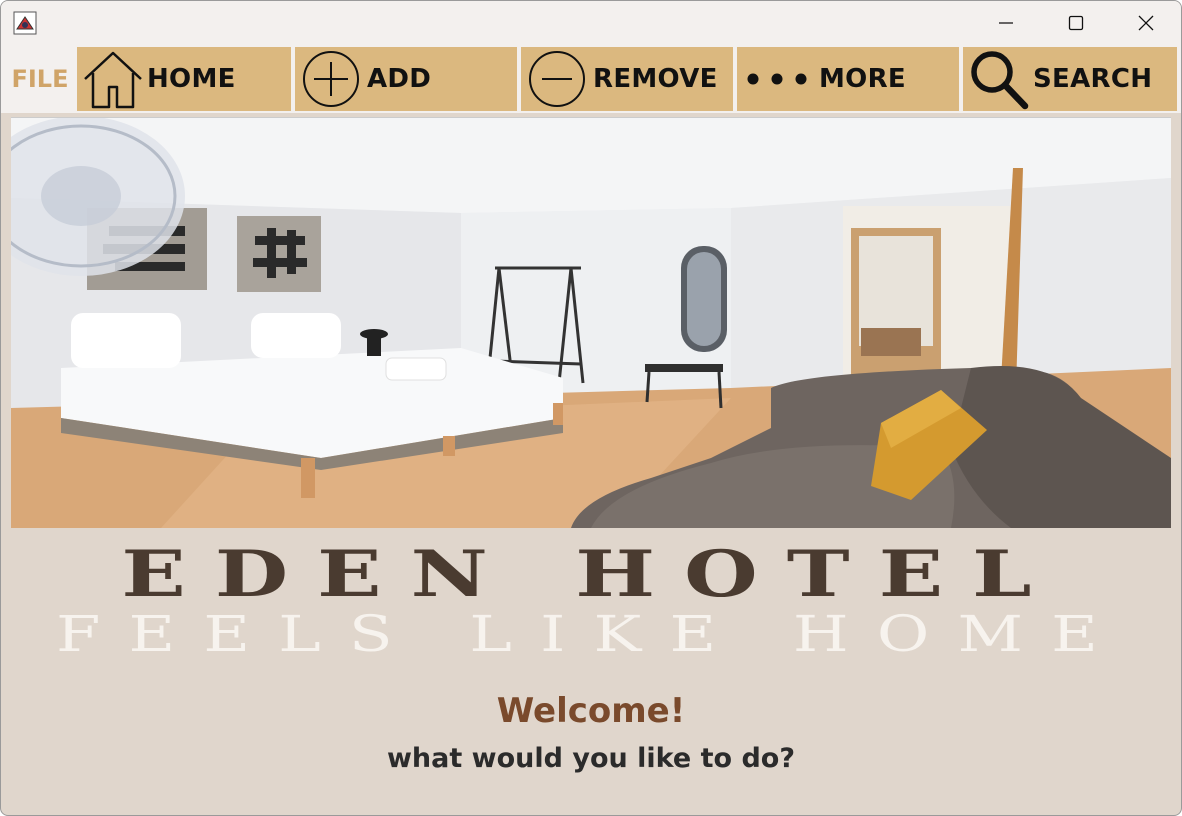 The height and width of the screenshot is (816, 1182). I want to click on remove-circle-icon, so click(557, 79).